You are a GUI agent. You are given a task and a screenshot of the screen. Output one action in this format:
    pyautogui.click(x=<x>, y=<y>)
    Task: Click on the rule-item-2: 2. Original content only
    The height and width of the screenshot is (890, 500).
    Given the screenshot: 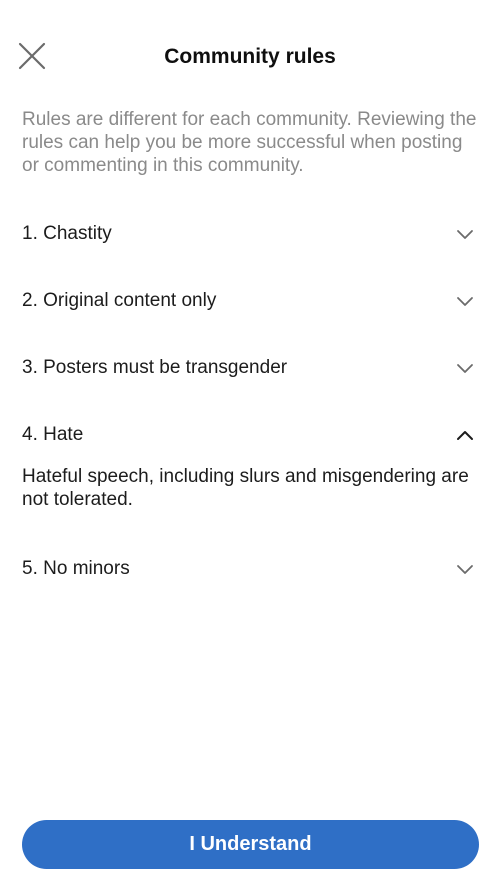 What is the action you would take?
    pyautogui.click(x=250, y=300)
    